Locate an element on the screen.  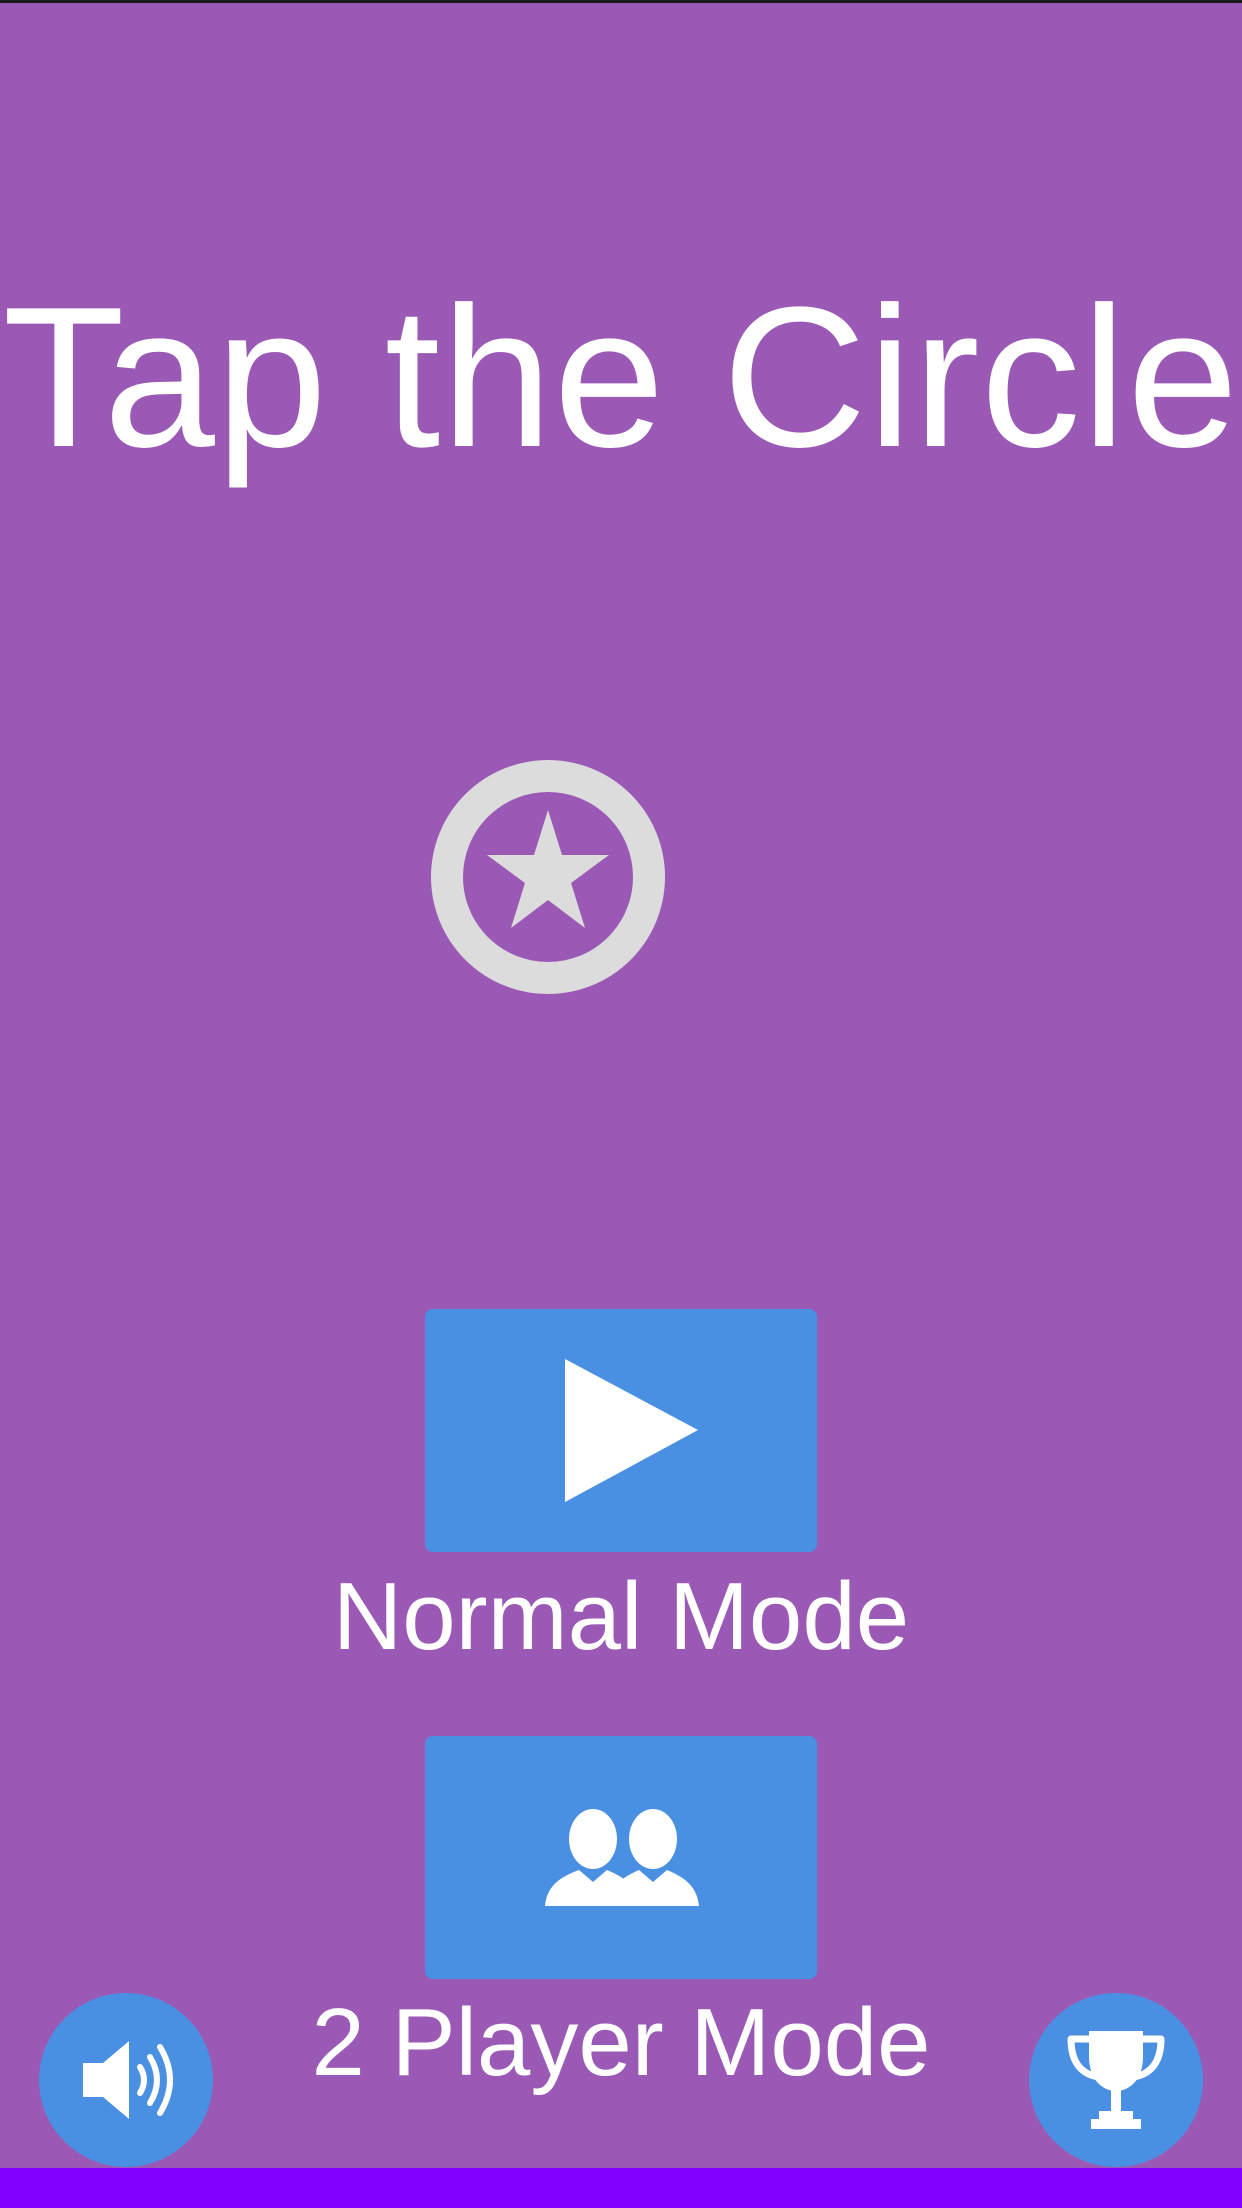
game-title: Tap the Circle is located at coordinates (621, 377).